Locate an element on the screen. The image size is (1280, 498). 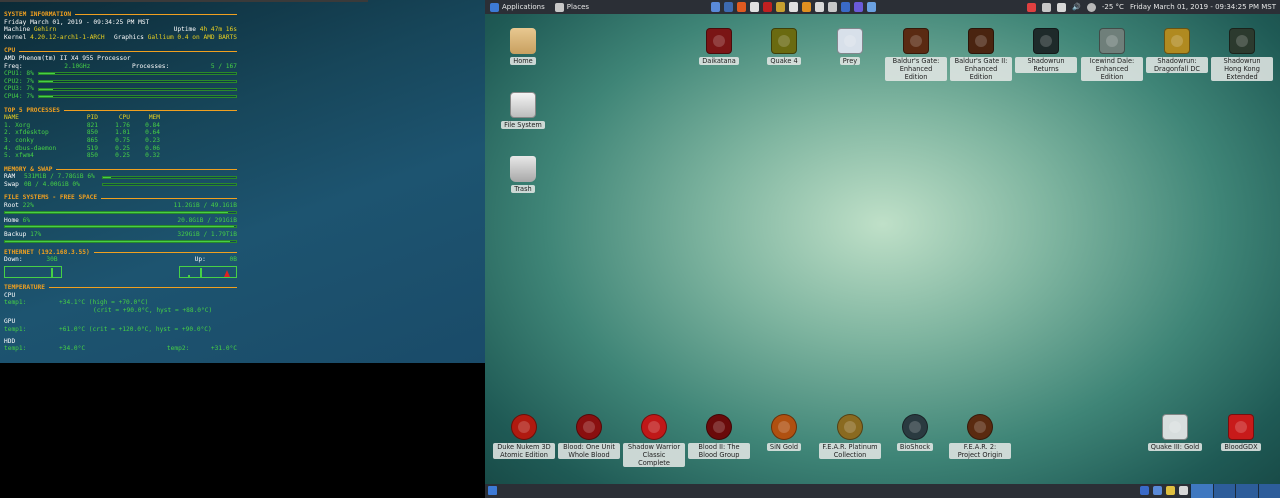
panel-clock: Friday March 01, 2019 - 09:34:25 PM MST is located at coordinates (1203, 7).